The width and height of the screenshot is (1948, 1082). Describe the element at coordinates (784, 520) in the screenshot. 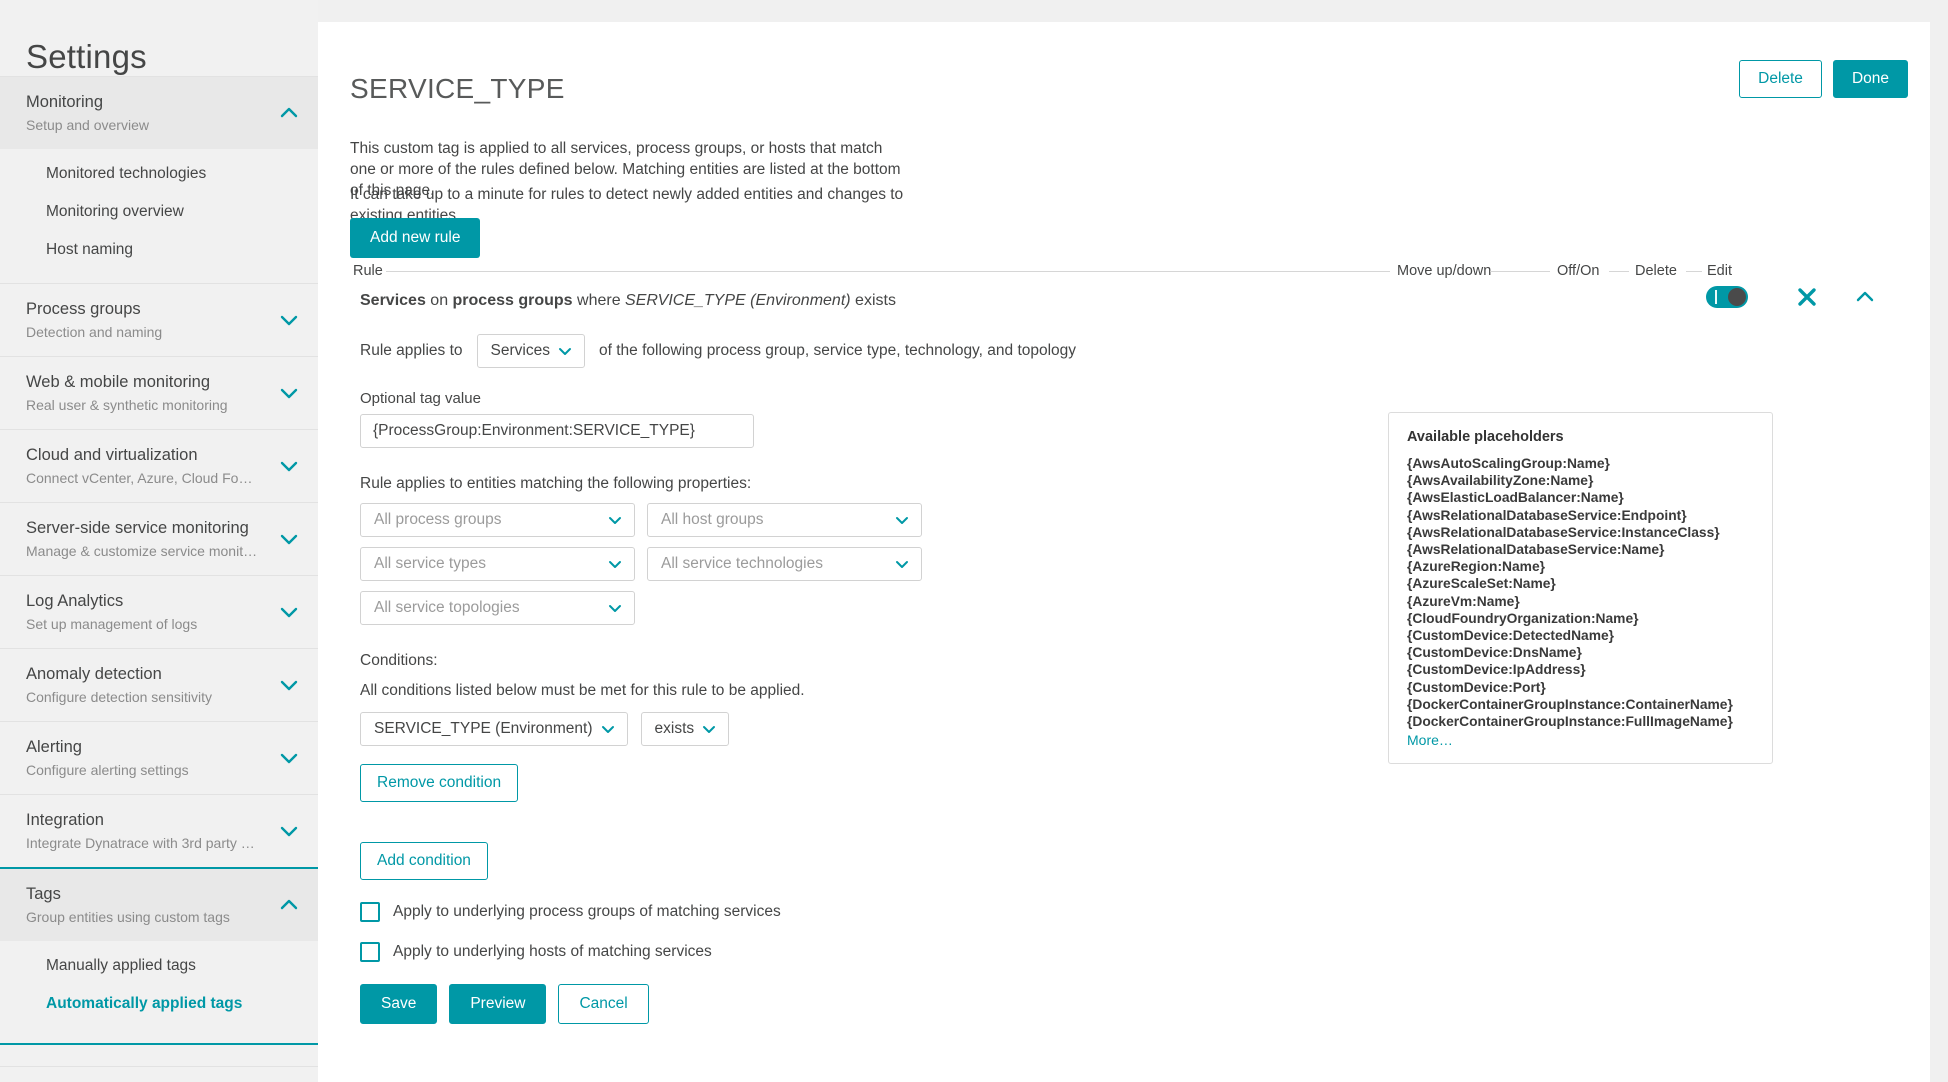

I see `property-select-all-host-groups: All host groups` at that location.